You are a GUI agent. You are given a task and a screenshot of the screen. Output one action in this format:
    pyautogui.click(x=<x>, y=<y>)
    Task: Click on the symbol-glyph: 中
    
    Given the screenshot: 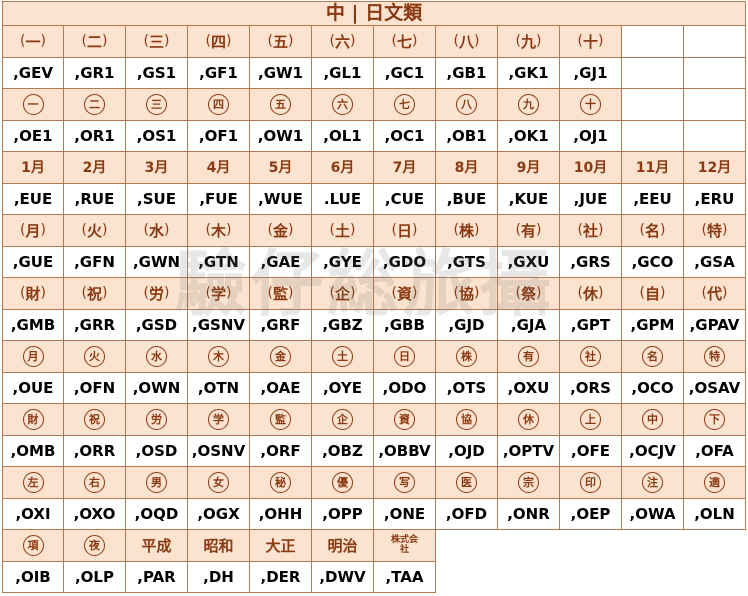 What is the action you would take?
    pyautogui.click(x=652, y=419)
    